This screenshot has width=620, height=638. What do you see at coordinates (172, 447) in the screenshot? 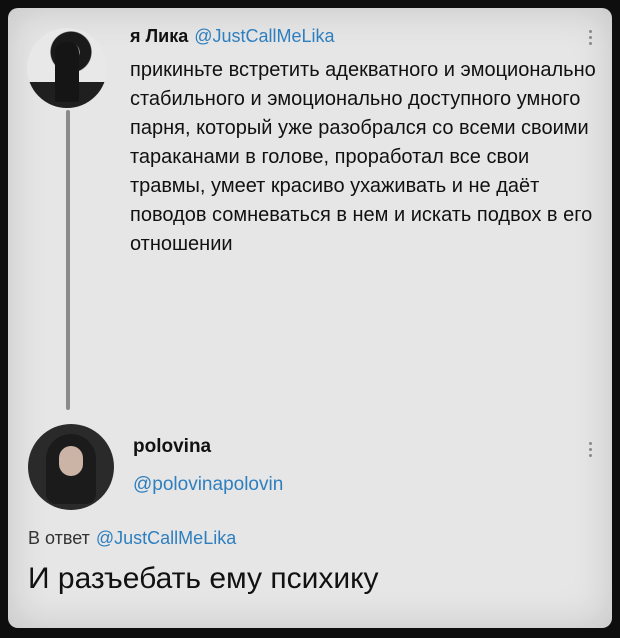
I see `author-name: polovina` at bounding box center [172, 447].